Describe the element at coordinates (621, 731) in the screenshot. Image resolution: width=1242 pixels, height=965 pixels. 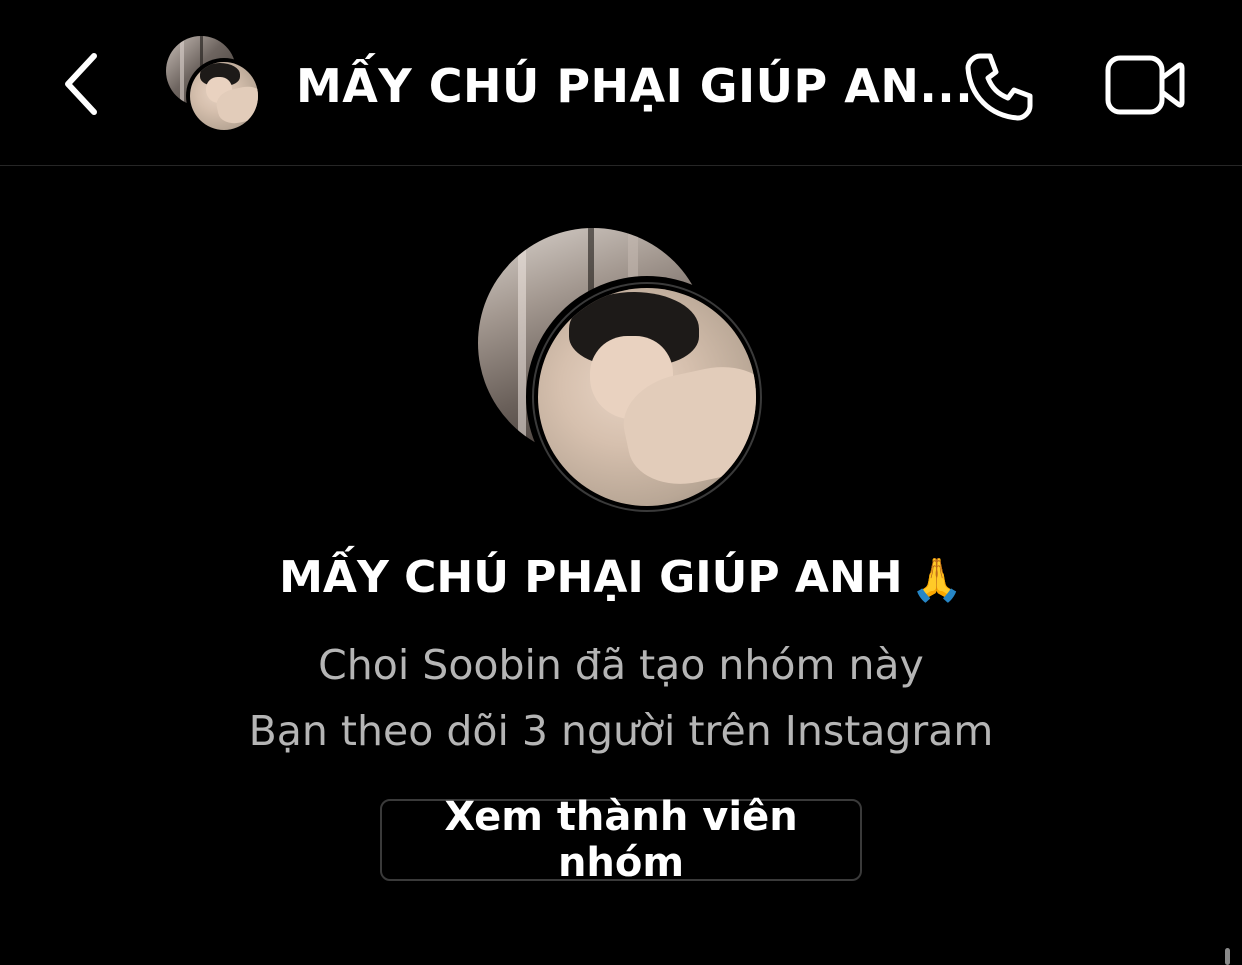
I see `mutual-follow-text: Bạn theo dõi 3 người trên Instagram` at that location.